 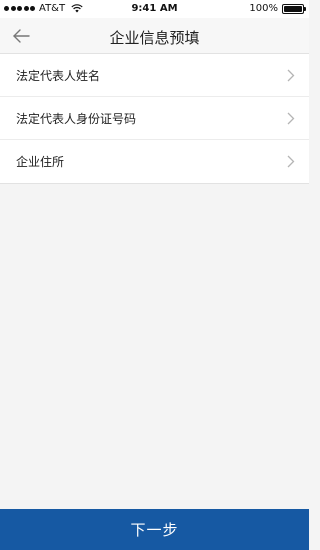 What do you see at coordinates (76, 118) in the screenshot?
I see `list-item-label: 法定代表人身份证号码` at bounding box center [76, 118].